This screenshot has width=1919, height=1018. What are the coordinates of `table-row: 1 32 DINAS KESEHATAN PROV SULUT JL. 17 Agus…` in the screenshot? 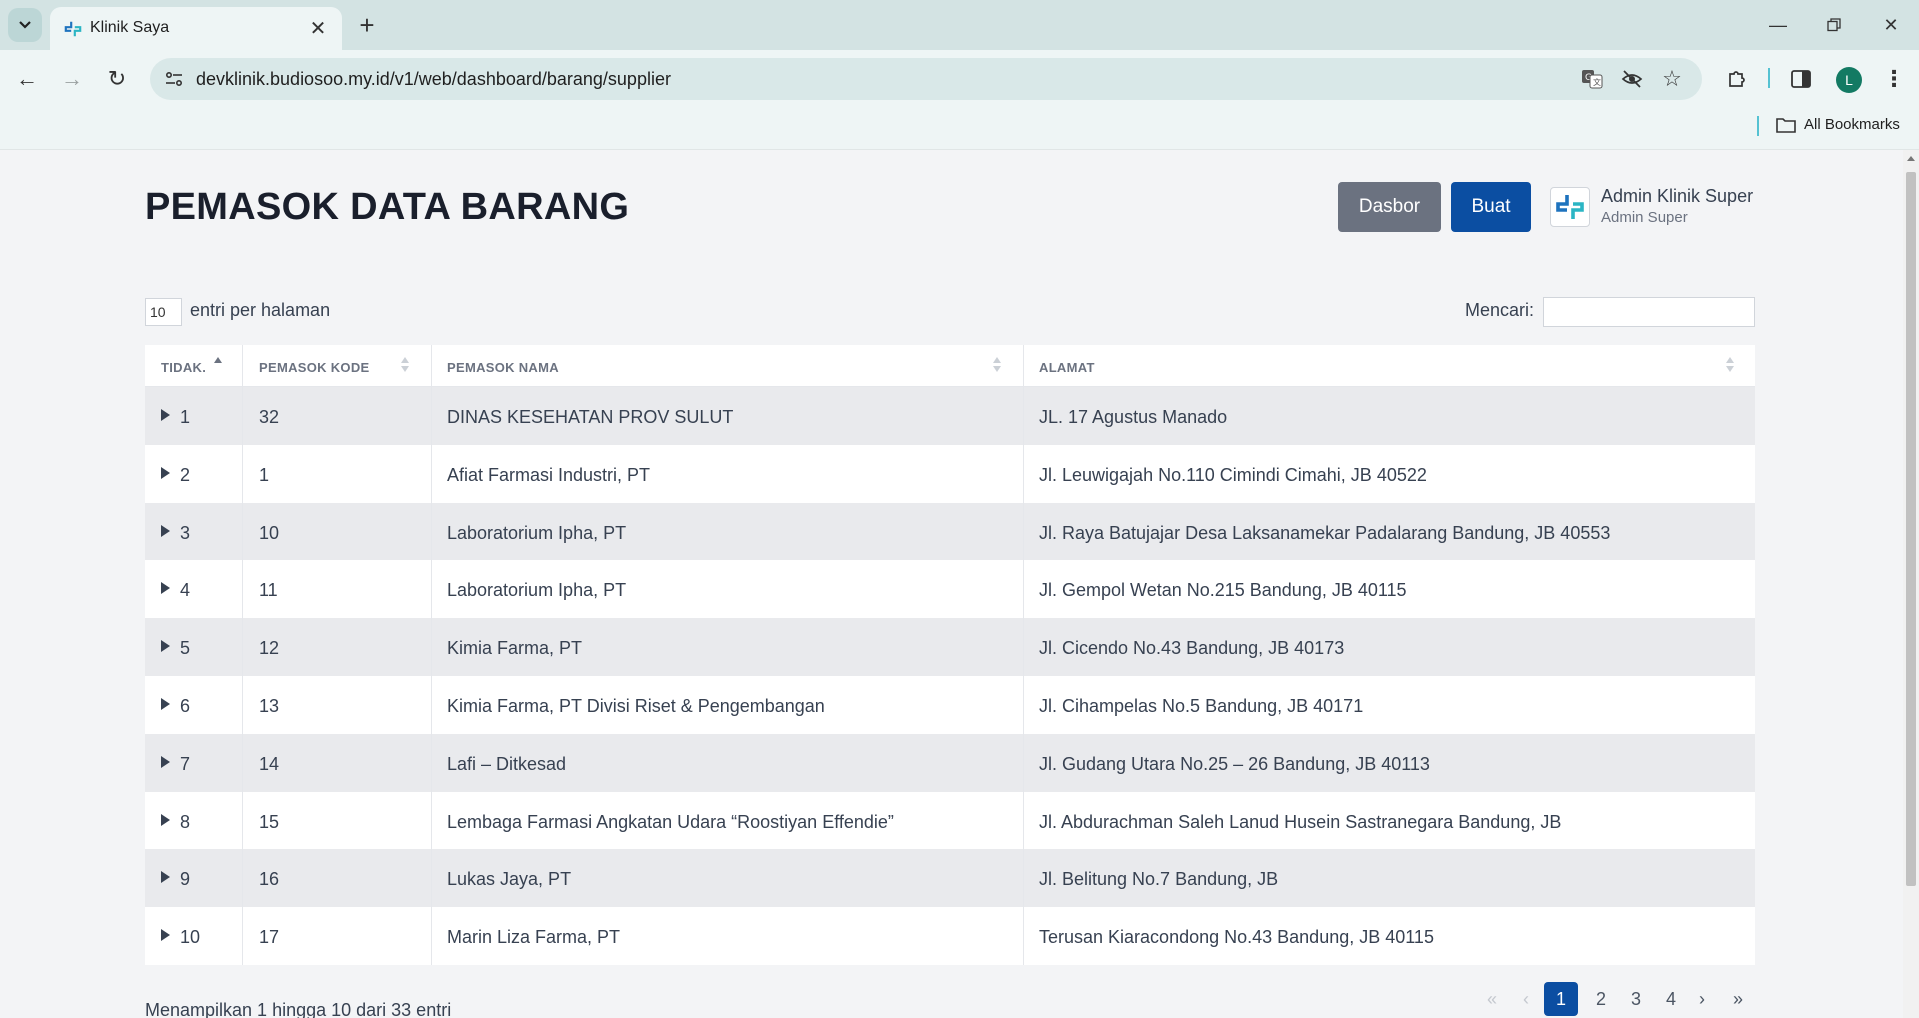 It's located at (950, 416).